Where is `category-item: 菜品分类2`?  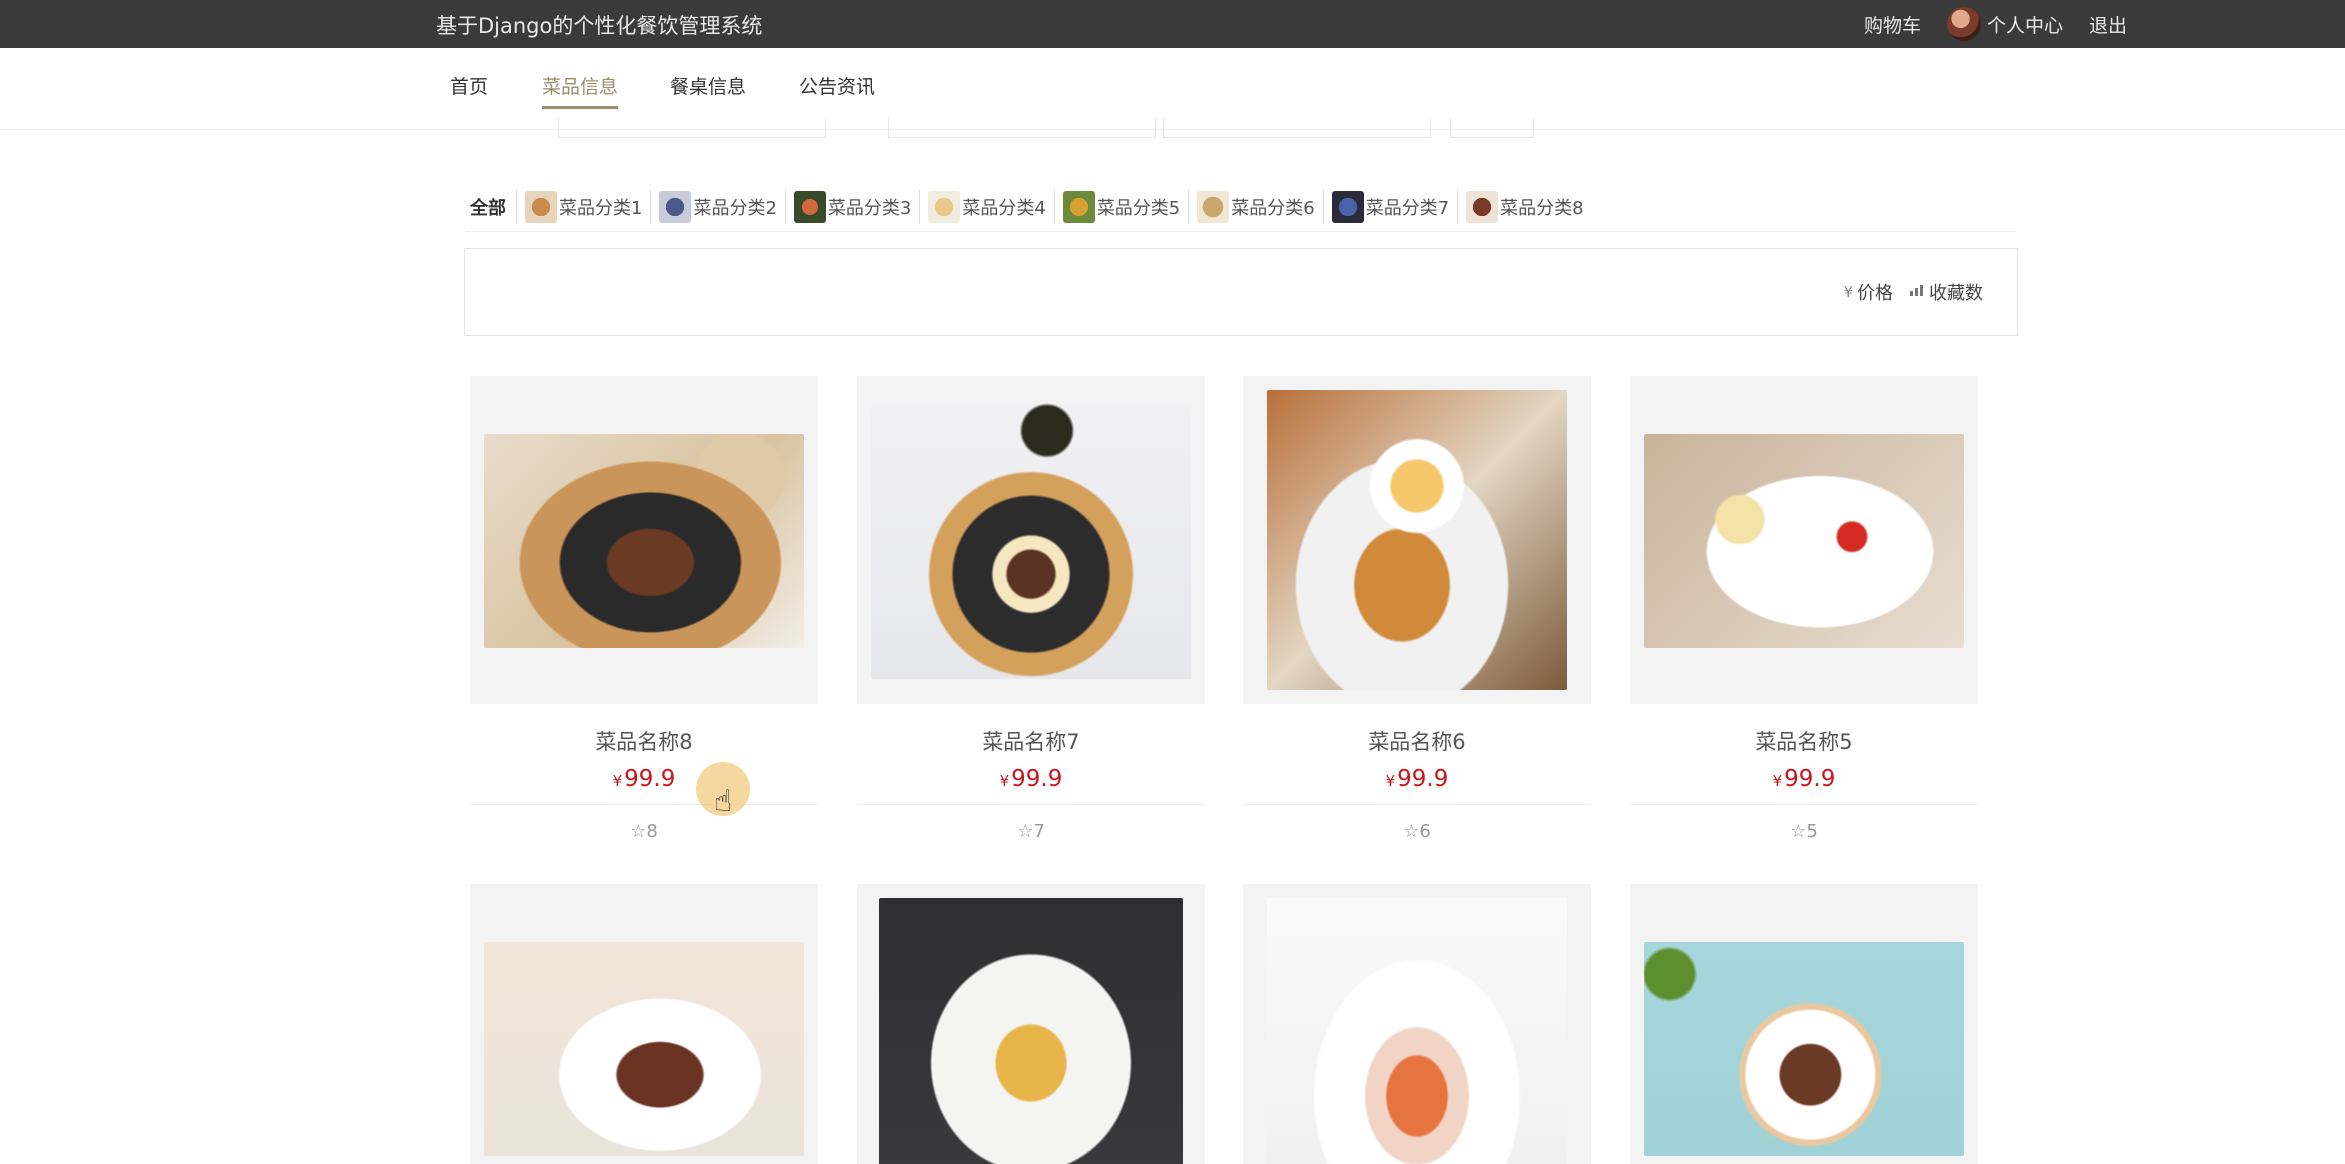
category-item: 菜品分类2 is located at coordinates (717, 206).